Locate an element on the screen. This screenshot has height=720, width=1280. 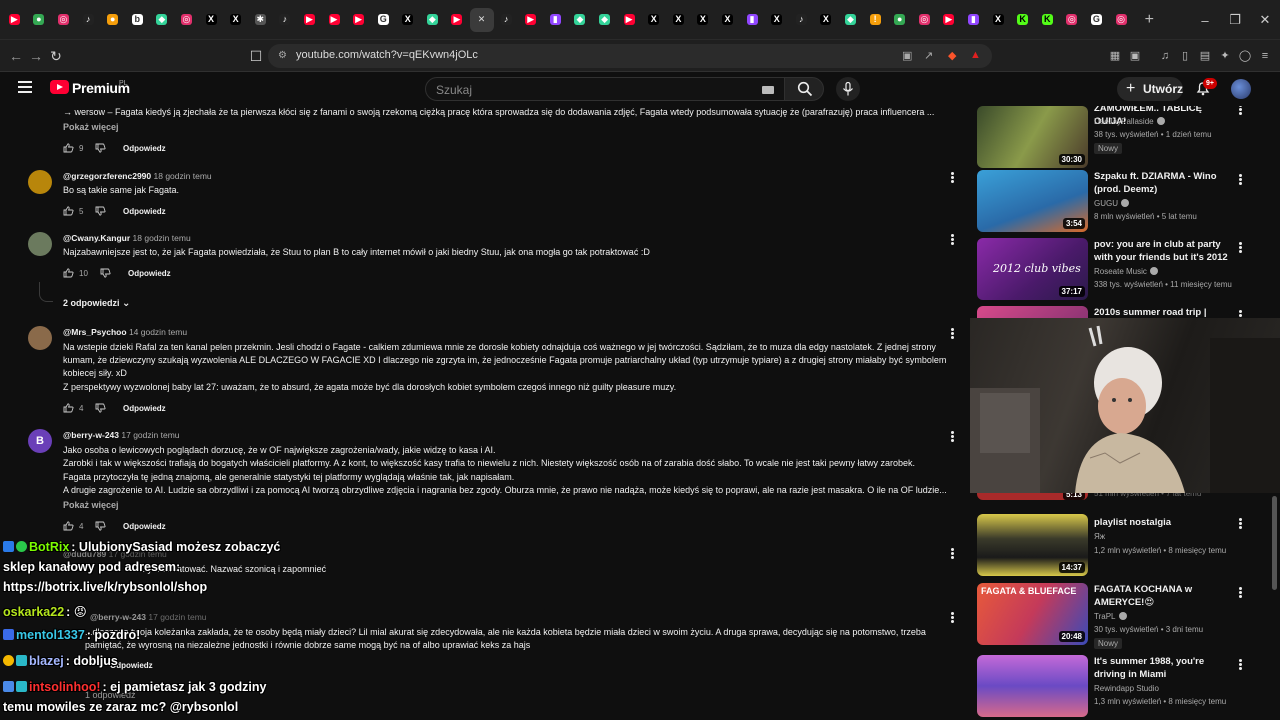
video-channel: TraPL is located at coordinates (1110, 616).